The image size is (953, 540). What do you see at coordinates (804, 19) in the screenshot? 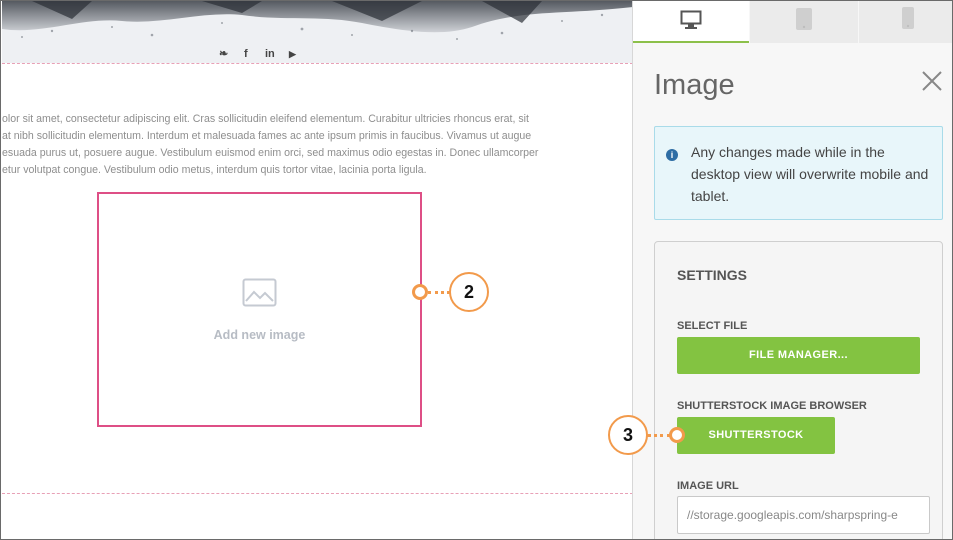
I see `tablet-icon` at bounding box center [804, 19].